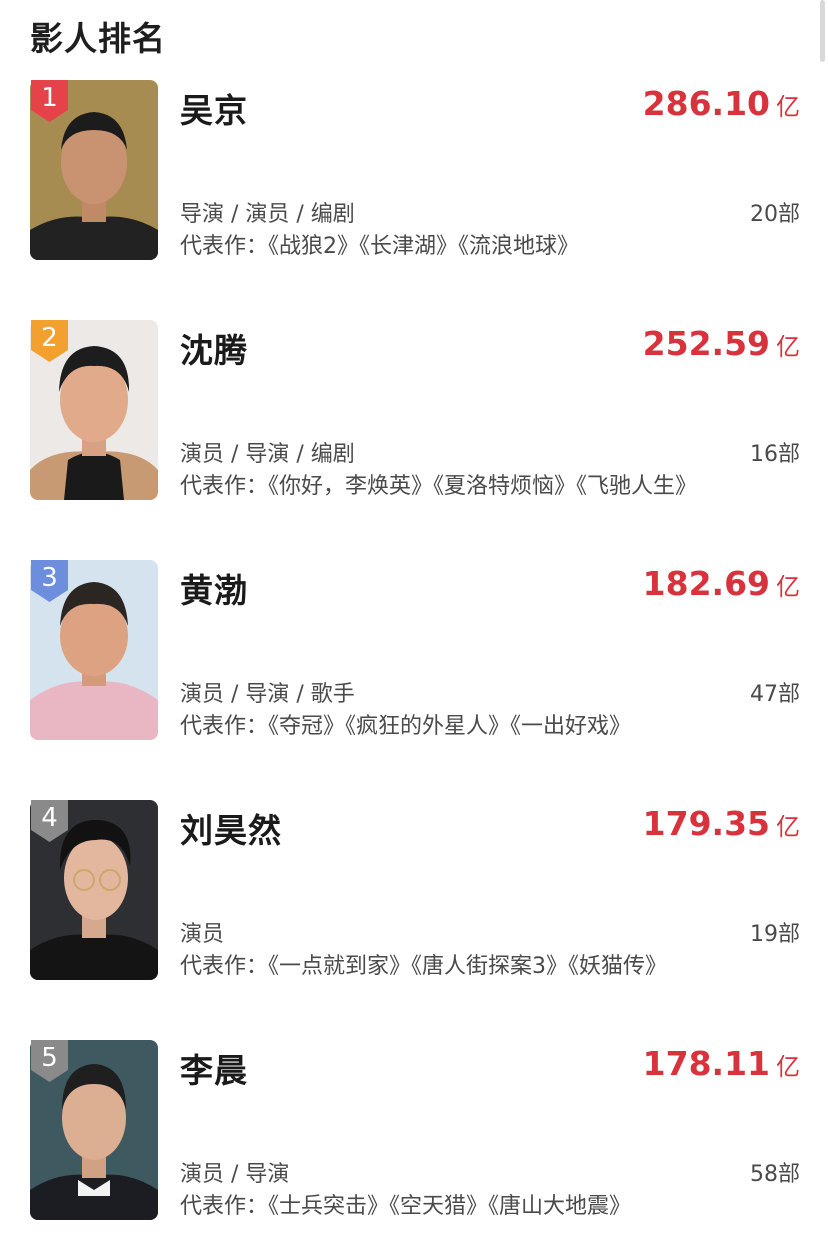  I want to click on actor-roles: 演员 / 导演, so click(235, 1174).